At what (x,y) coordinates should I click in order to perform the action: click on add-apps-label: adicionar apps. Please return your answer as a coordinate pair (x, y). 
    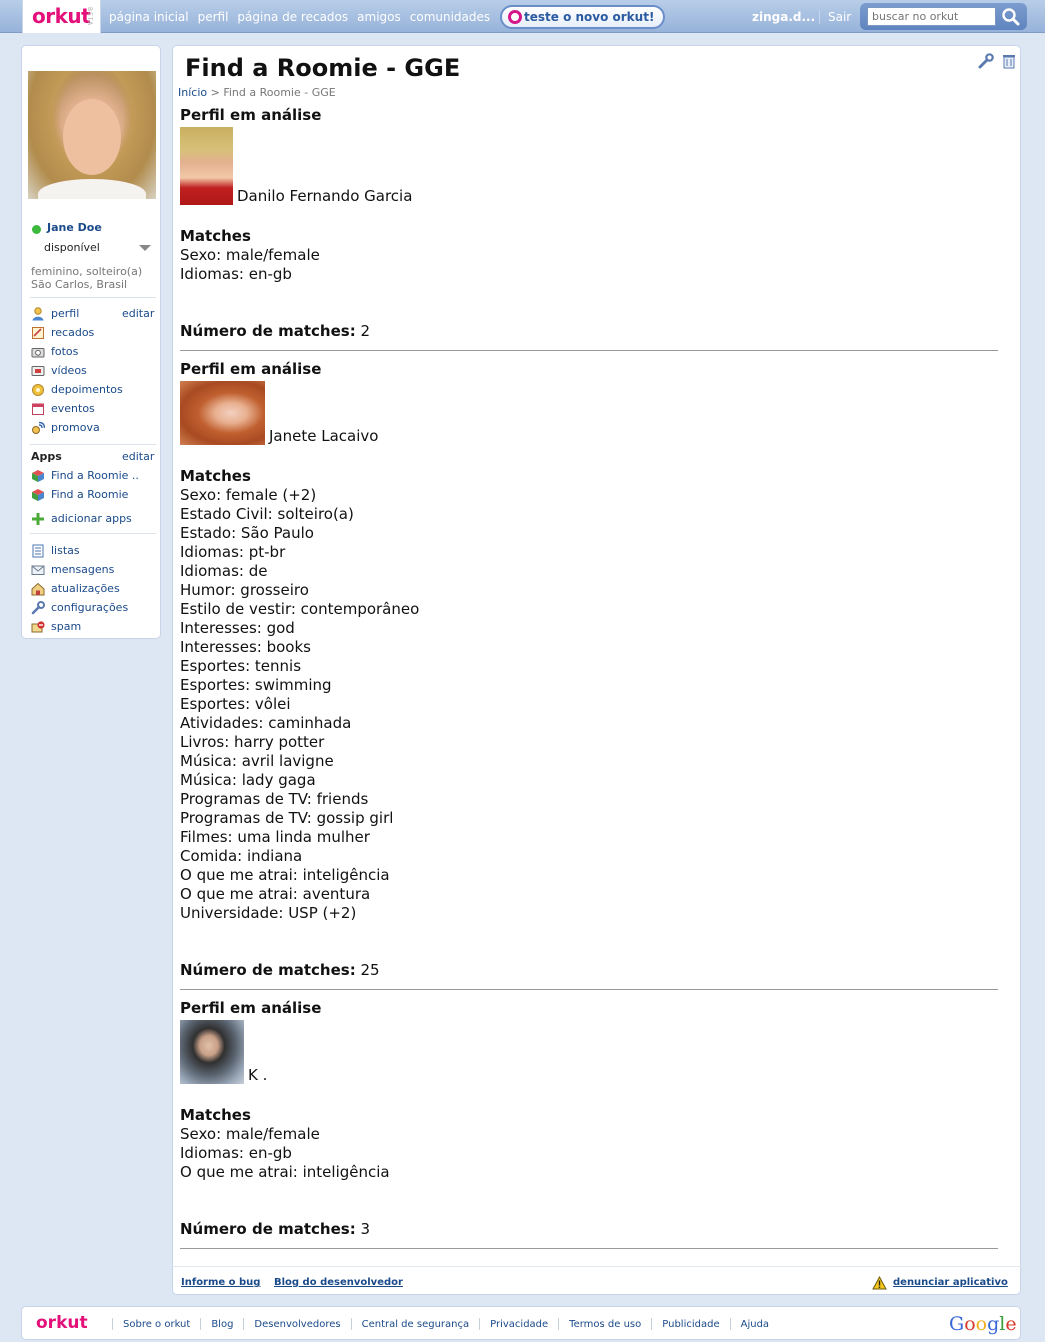
    Looking at the image, I should click on (91, 518).